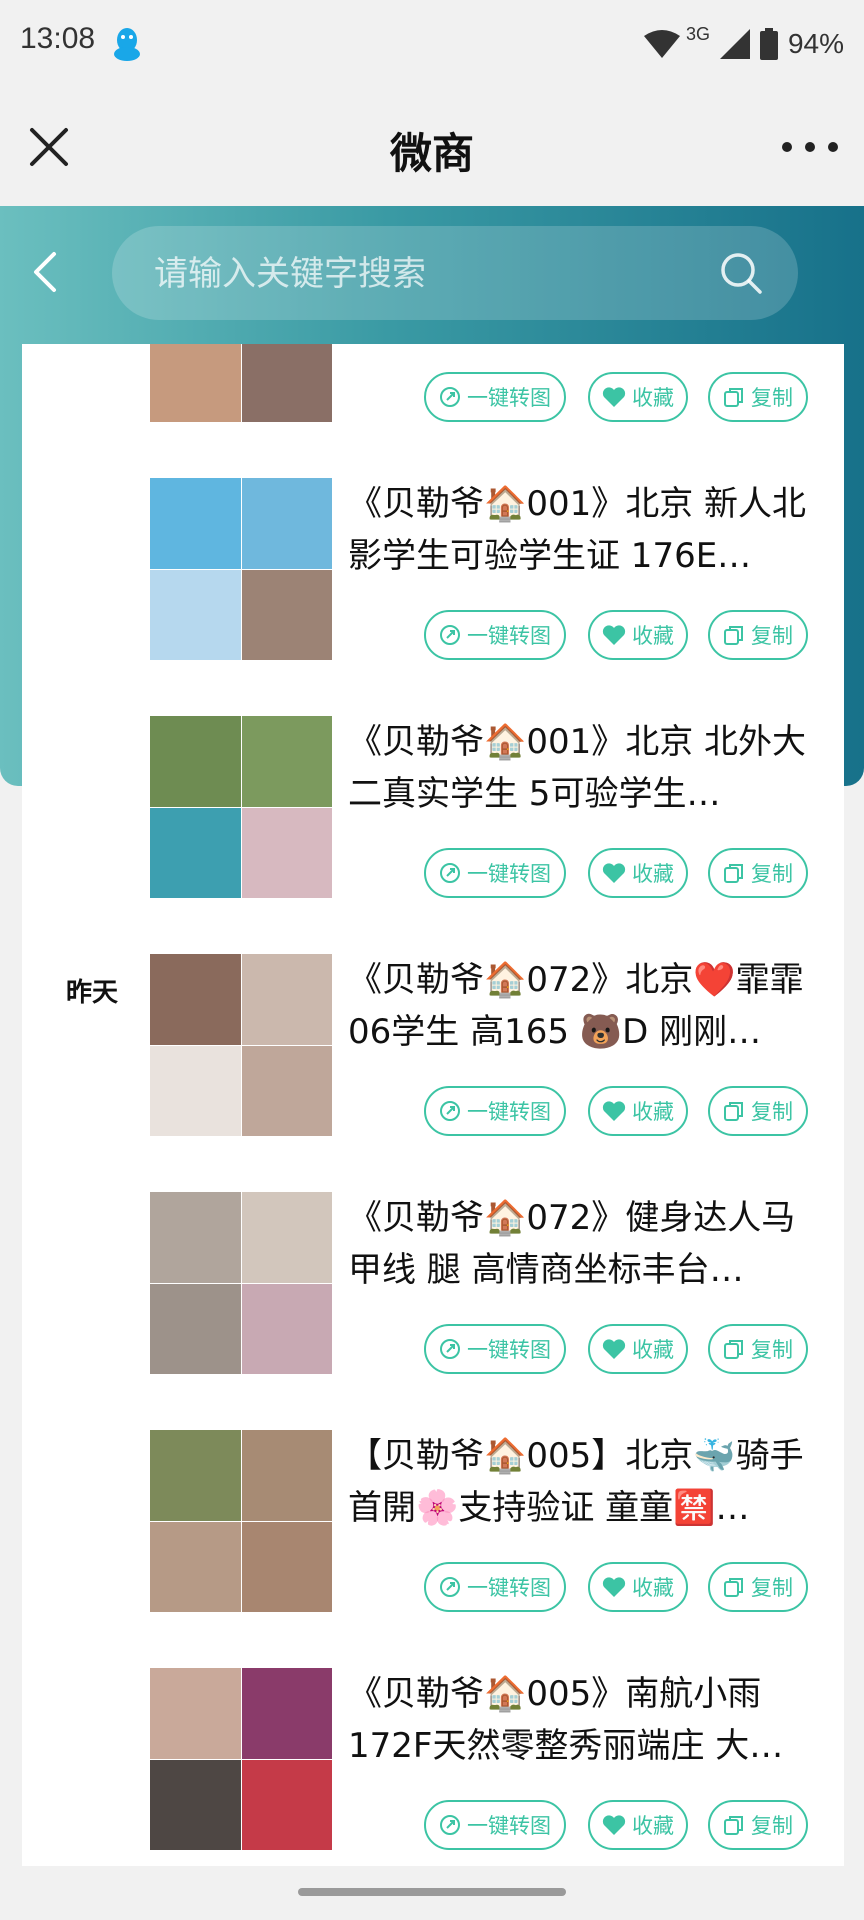  Describe the element at coordinates (431, 153) in the screenshot. I see `page-title: 微商` at that location.